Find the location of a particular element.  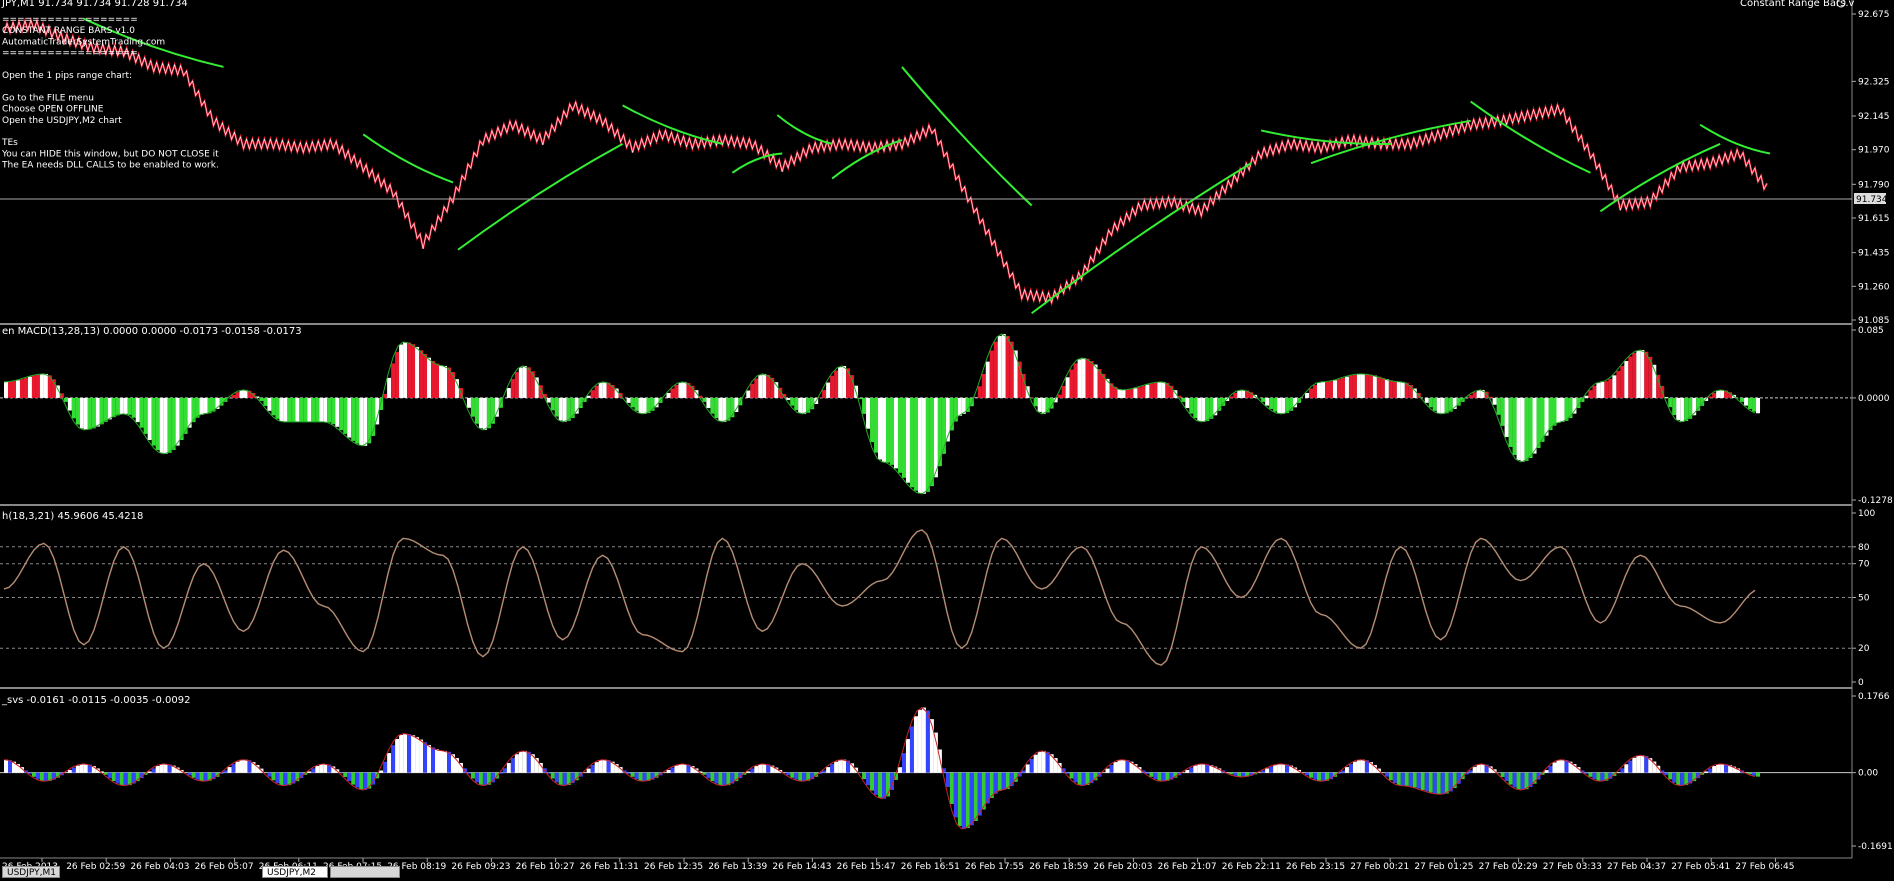

chart-tab-usdjpy-m2: USDJPY,M2 is located at coordinates (295, 872).